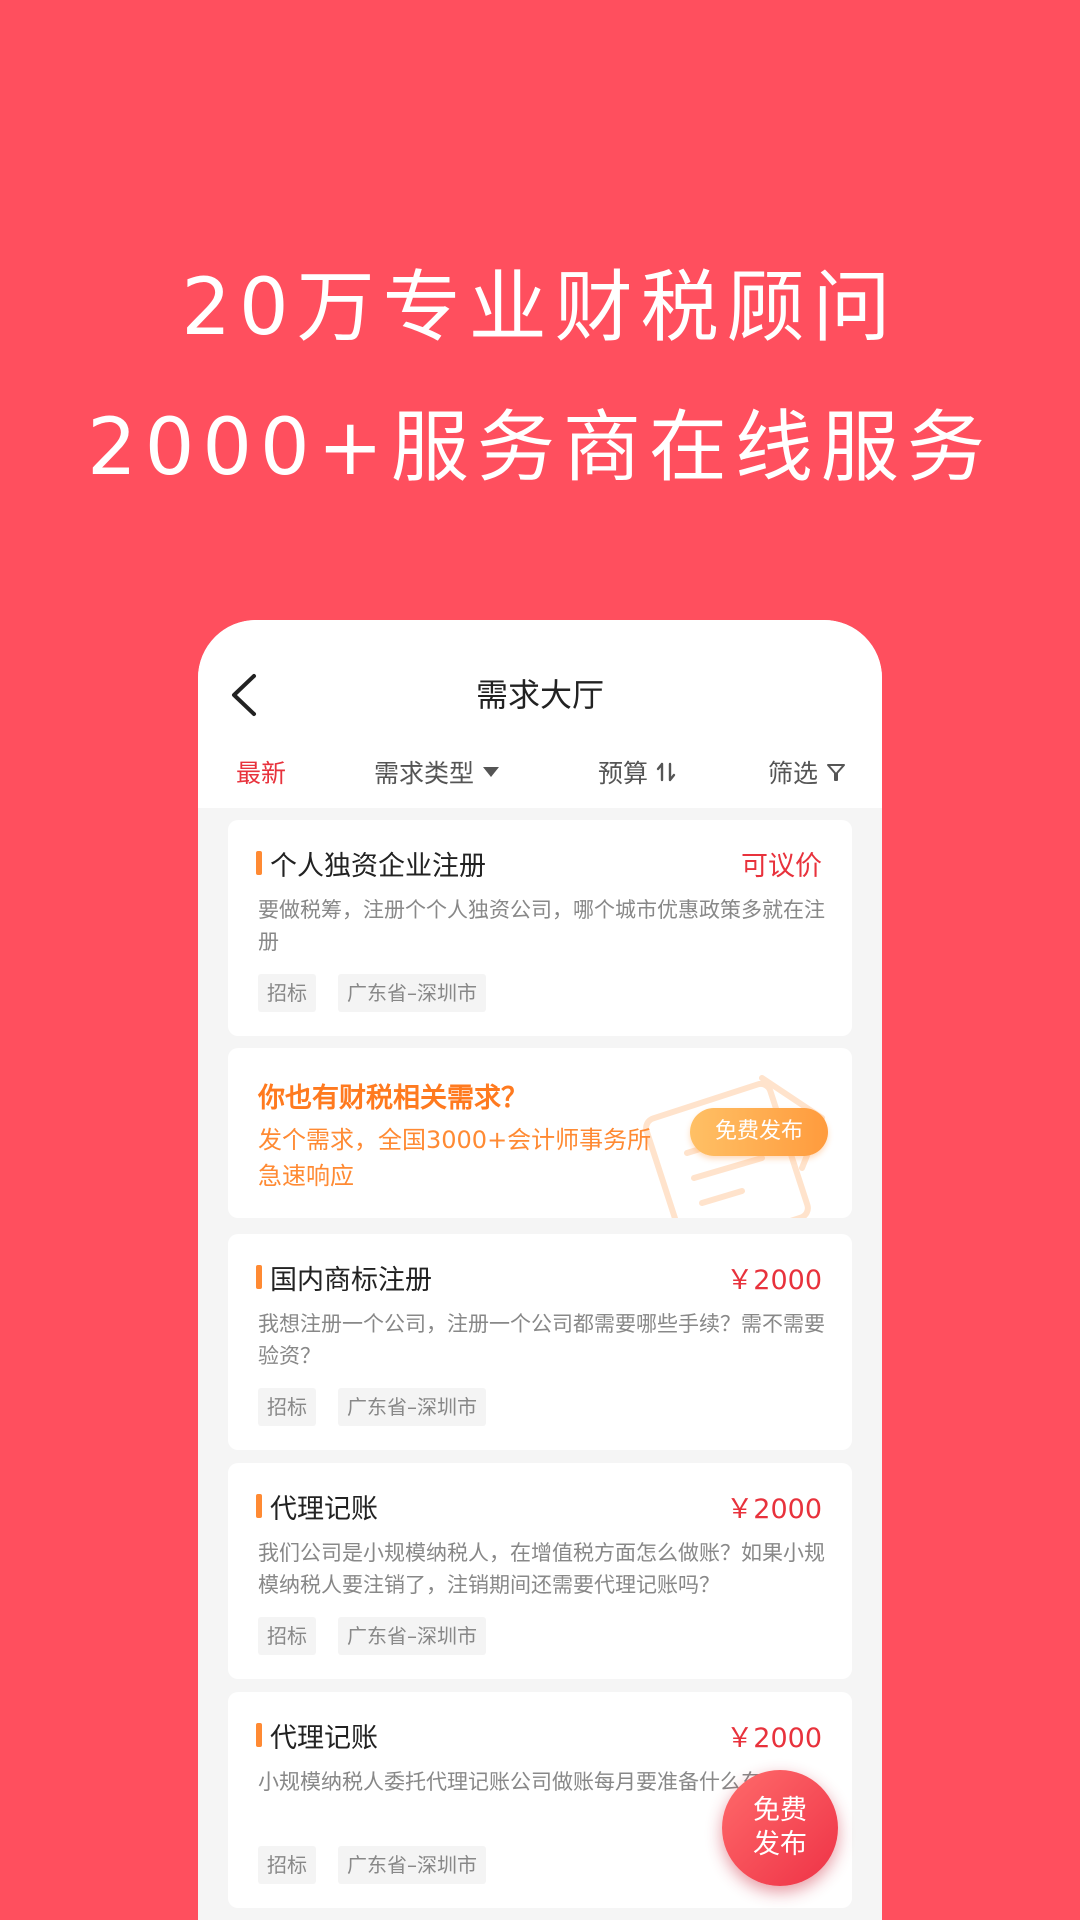 The image size is (1080, 1920). I want to click on headline-line2: 2000+服务商在线服务, so click(540, 448).